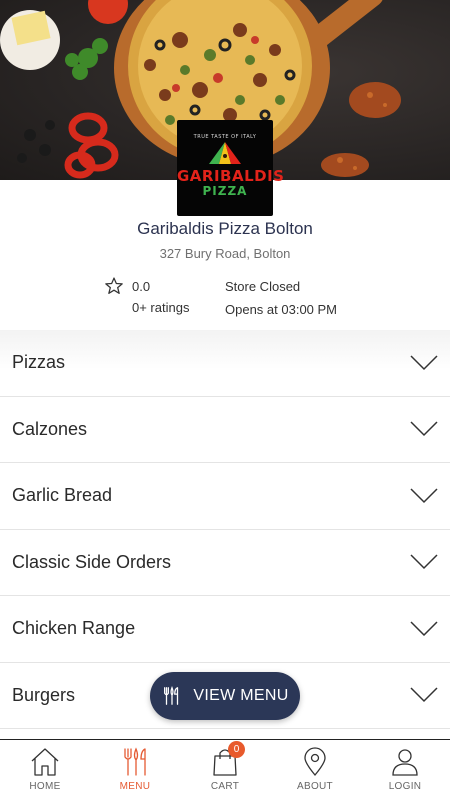  I want to click on store-logo: TRUE TASTE OF ITALY GARIBALDIS PIZZA, so click(231, 168).